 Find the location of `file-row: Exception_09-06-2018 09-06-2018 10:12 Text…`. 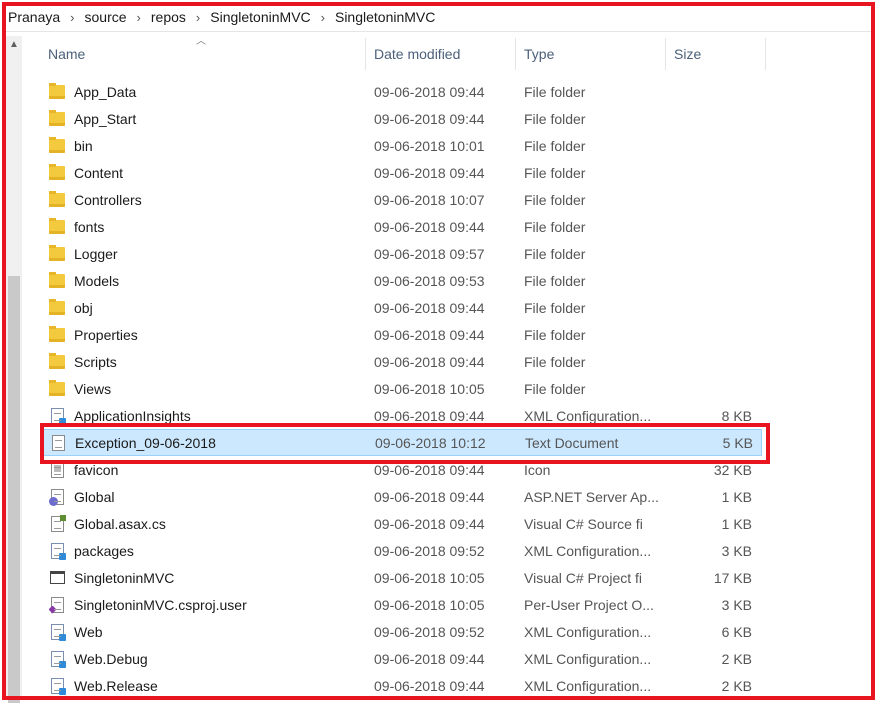

file-row: Exception_09-06-2018 09-06-2018 10:12 Text… is located at coordinates (401, 442).